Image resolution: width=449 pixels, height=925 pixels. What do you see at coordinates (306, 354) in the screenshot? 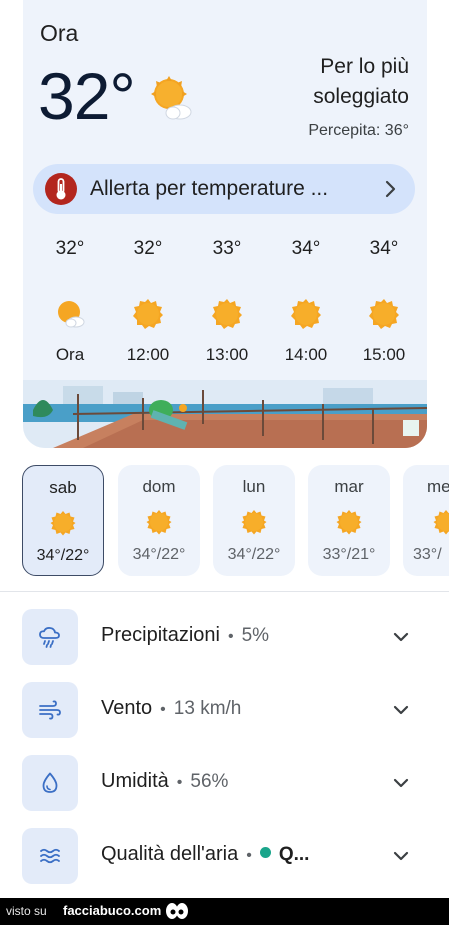
I see `hourly-time: 14:00` at bounding box center [306, 354].